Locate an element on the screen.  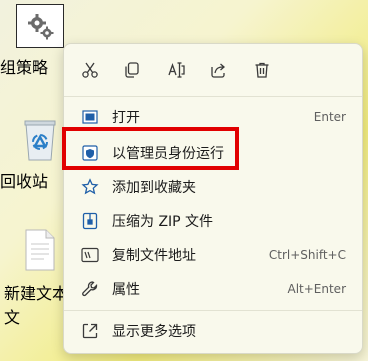
open-icon is located at coordinates (90, 117).